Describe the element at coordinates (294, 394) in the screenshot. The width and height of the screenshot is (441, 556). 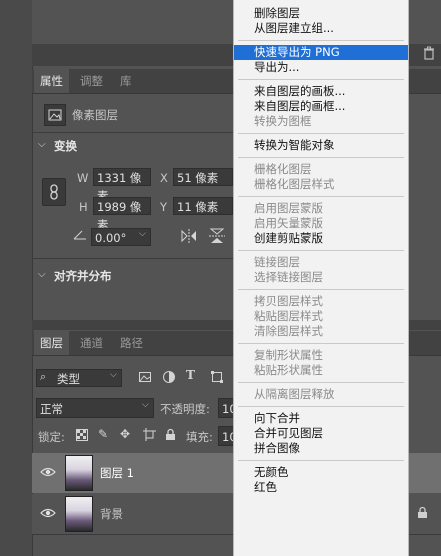
I see `menu-item: 从隔离图层释放` at that location.